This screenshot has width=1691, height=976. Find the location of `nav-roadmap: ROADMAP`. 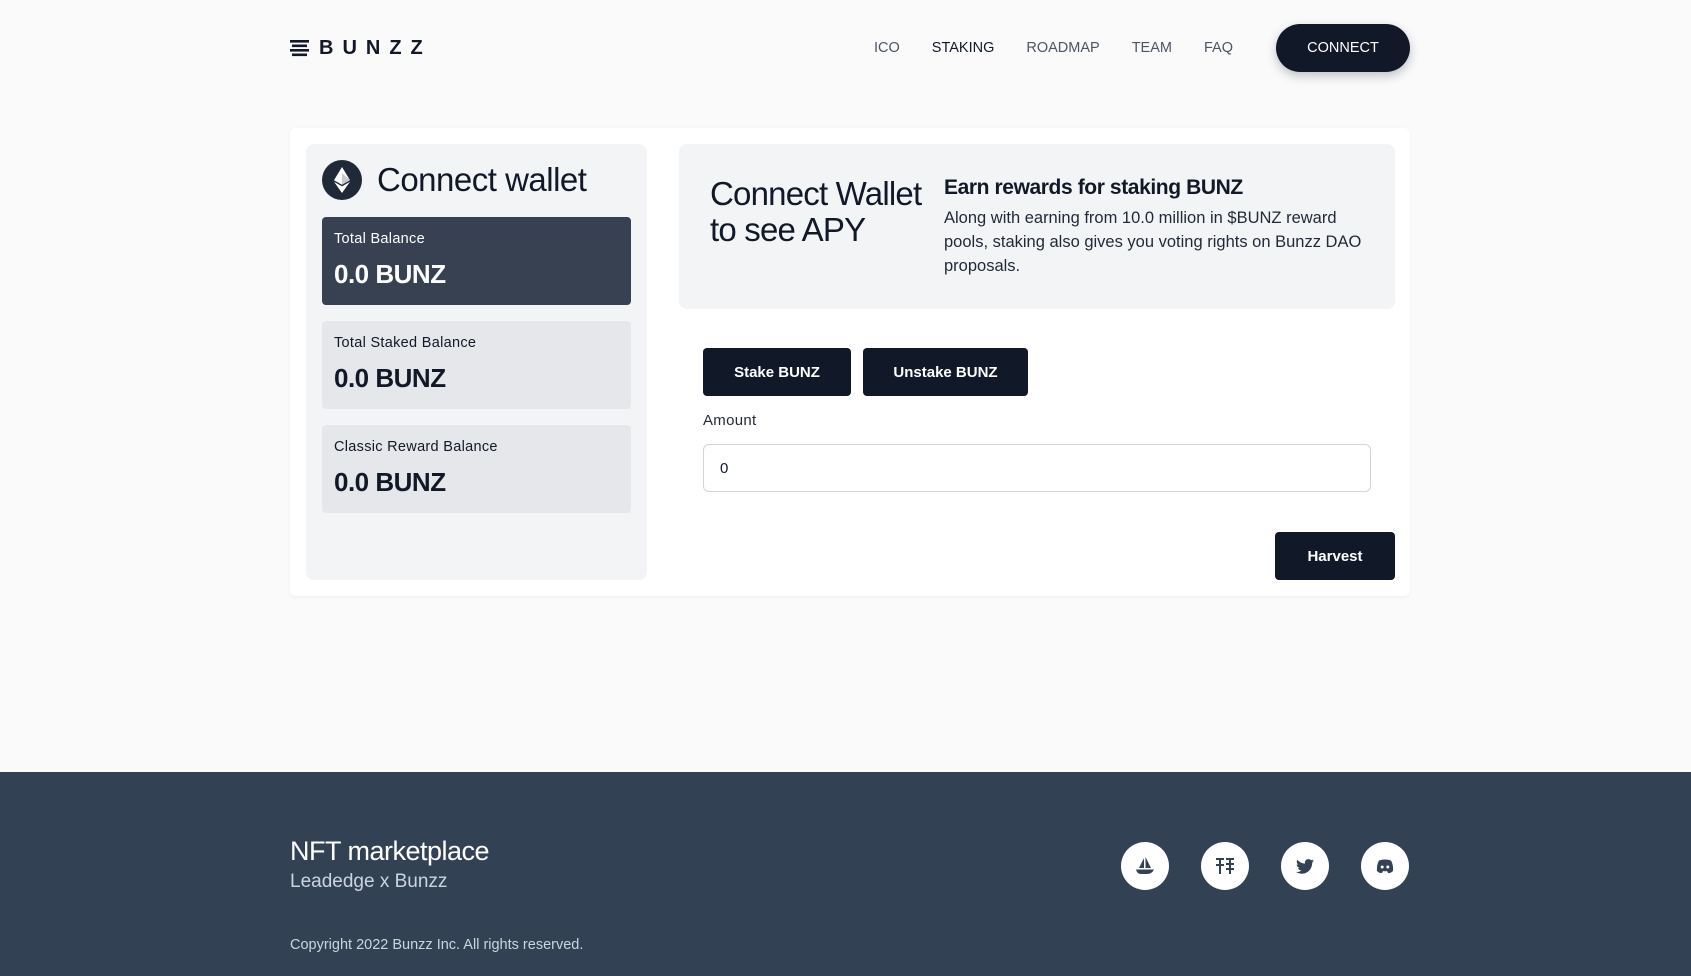

nav-roadmap: ROADMAP is located at coordinates (1062, 48).